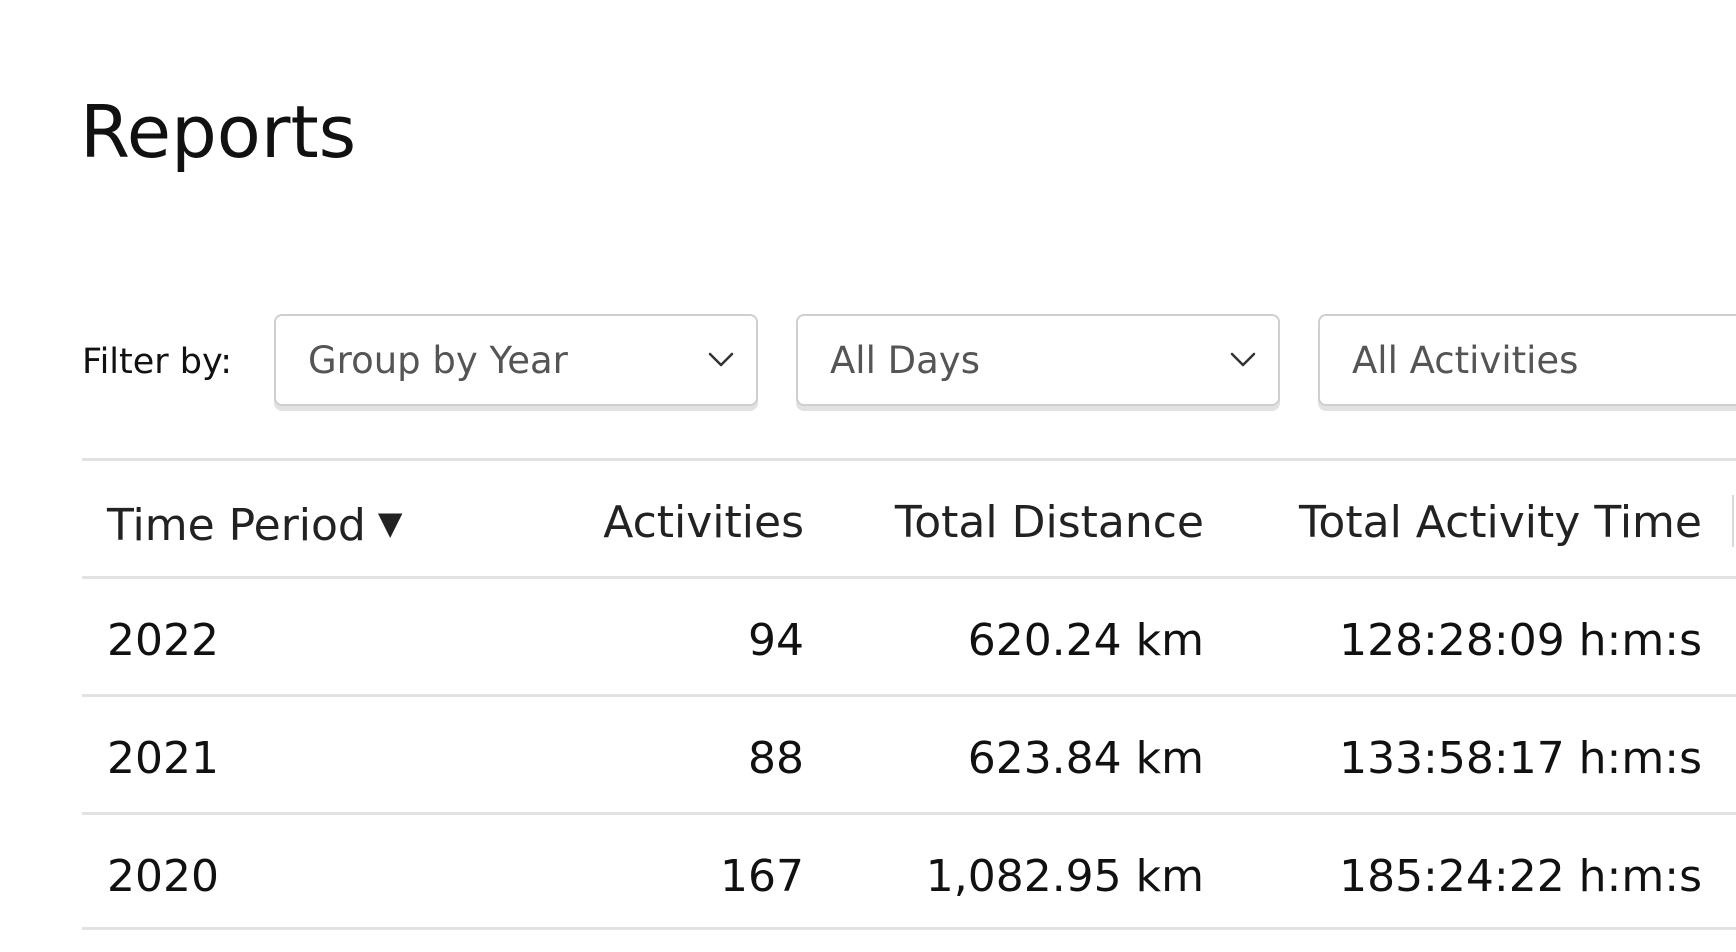  Describe the element at coordinates (1520, 640) in the screenshot. I see `cell-total-activity-time: 128:28:09 h:m:s` at that location.